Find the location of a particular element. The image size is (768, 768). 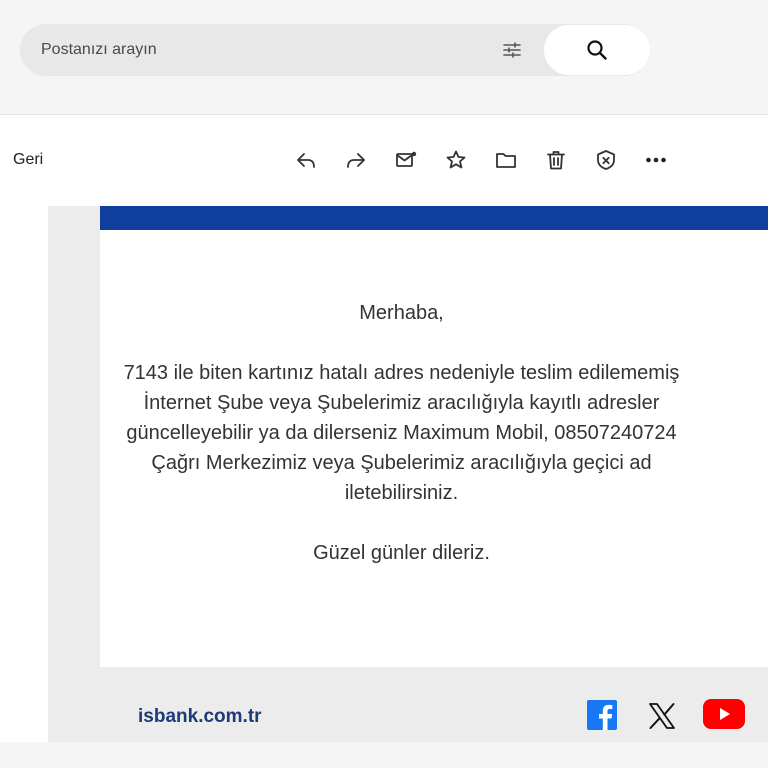

search-input is located at coordinates (255, 50).